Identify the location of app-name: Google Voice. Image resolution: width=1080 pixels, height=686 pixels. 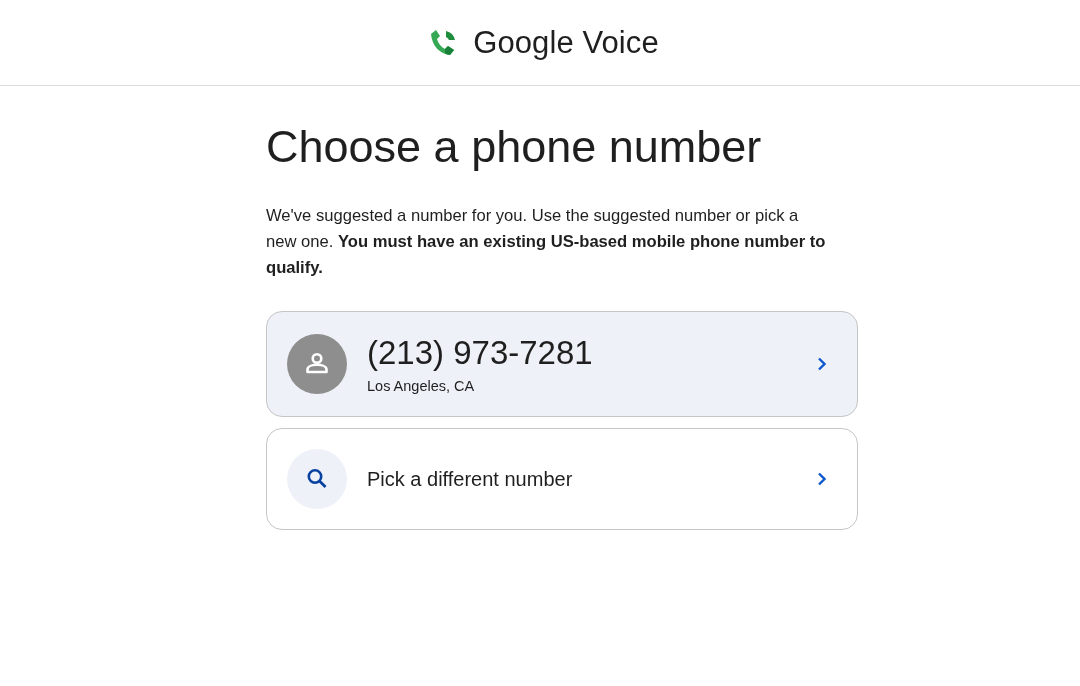
(566, 42).